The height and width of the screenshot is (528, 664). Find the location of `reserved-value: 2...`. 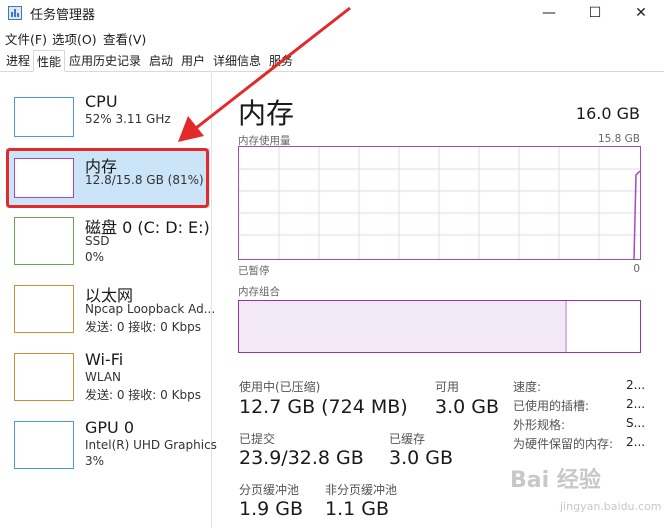

reserved-value: 2... is located at coordinates (636, 442).